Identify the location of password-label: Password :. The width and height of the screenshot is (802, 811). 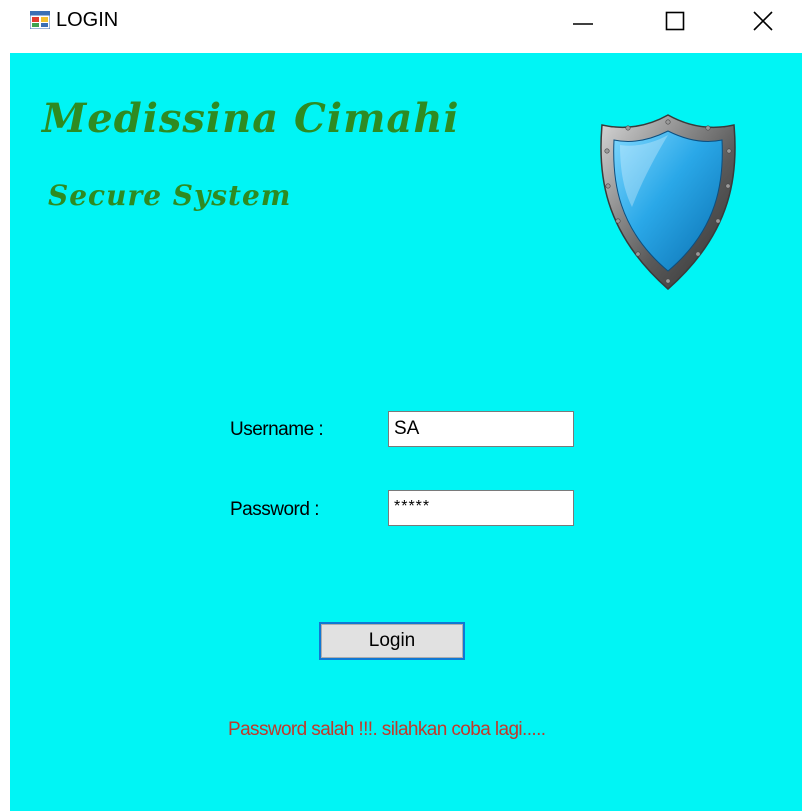
(274, 509).